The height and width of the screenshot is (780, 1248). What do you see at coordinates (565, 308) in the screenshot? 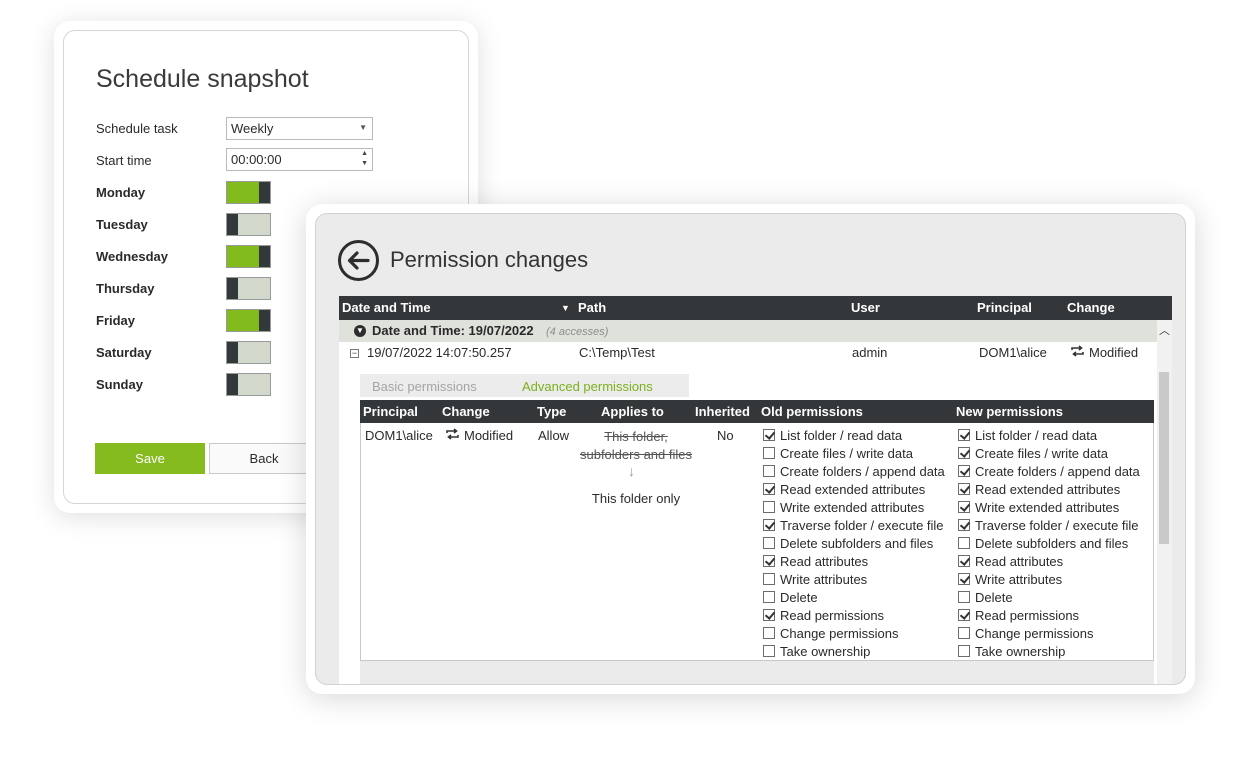
I see `sort-desc-icon: ▼` at bounding box center [565, 308].